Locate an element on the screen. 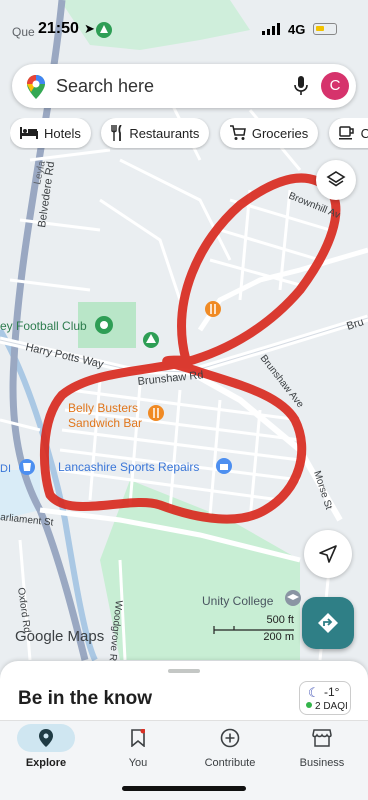 Image resolution: width=368 pixels, height=800 pixels. coffee-icon is located at coordinates (346, 133).